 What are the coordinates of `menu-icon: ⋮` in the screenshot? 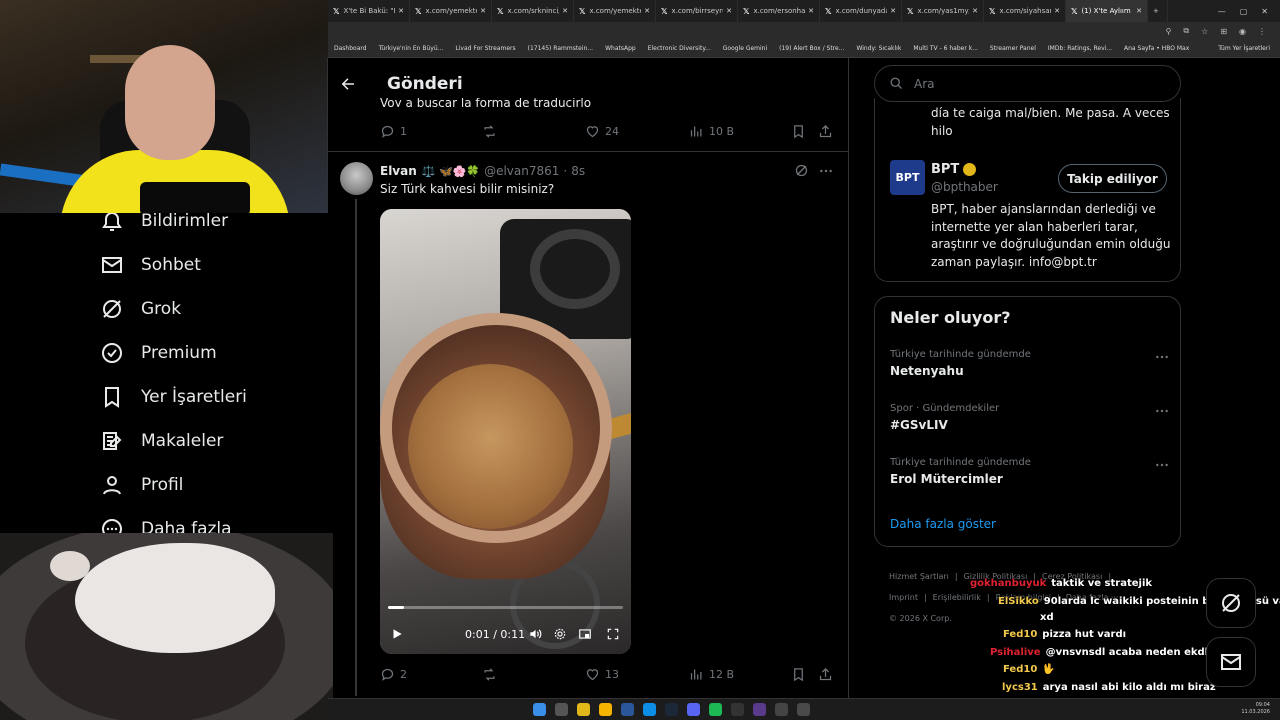 It's located at (1262, 31).